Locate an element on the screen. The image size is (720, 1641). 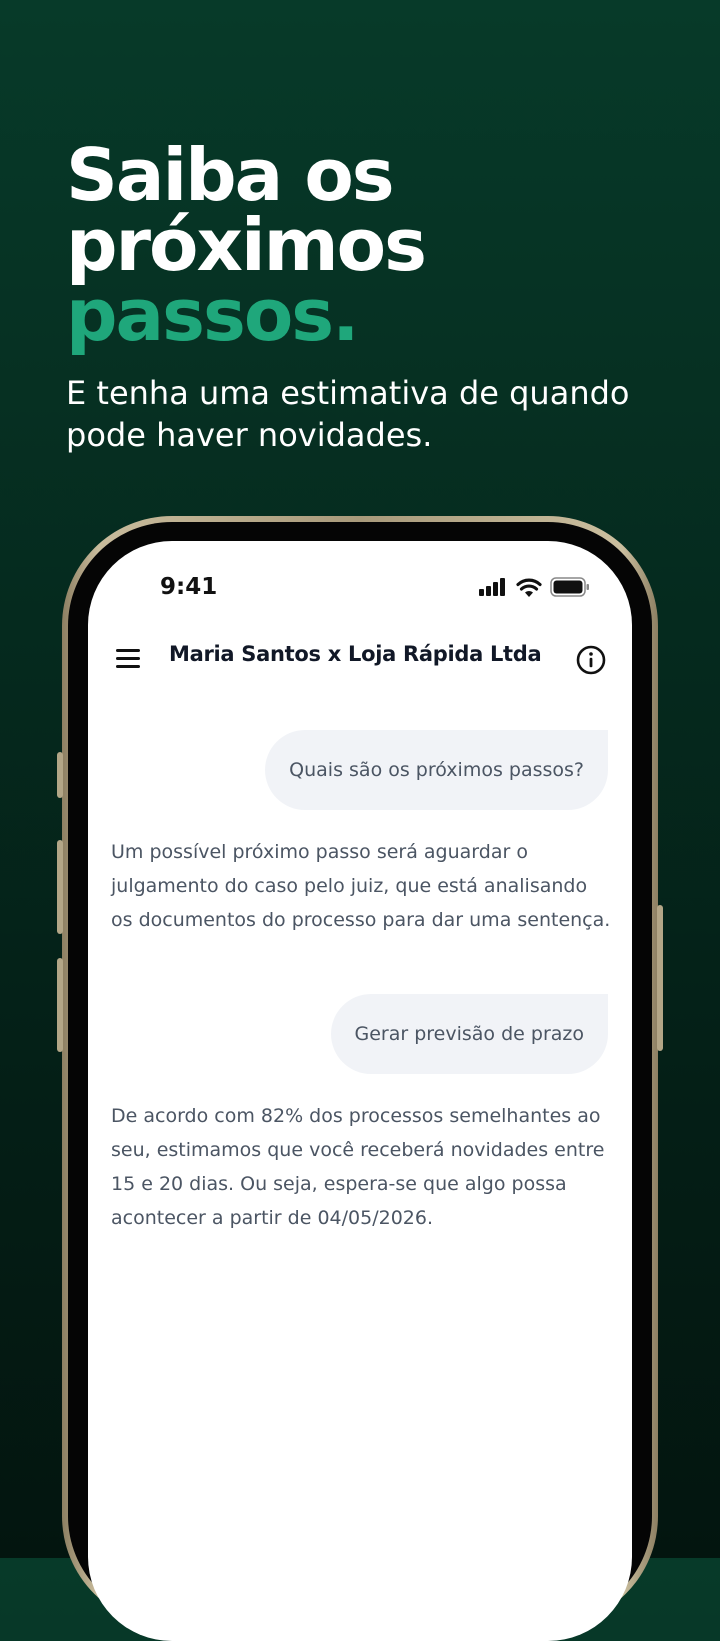
headline-line-1: Saiba os is located at coordinates (230, 175).